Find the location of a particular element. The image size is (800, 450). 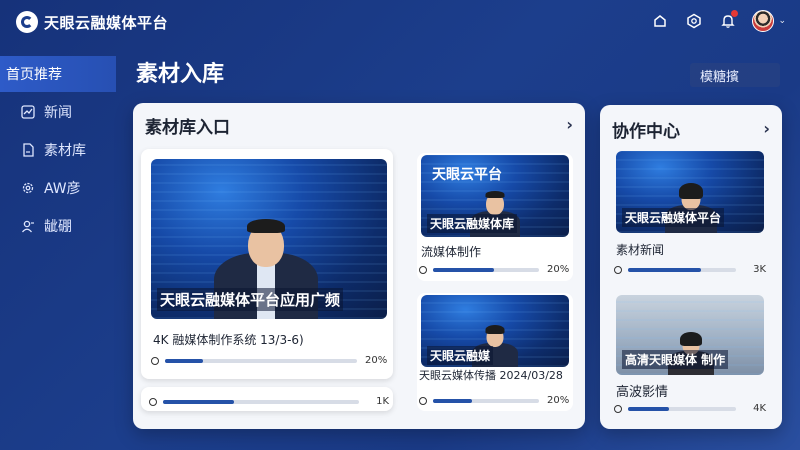

chart-icon is located at coordinates (28, 112).